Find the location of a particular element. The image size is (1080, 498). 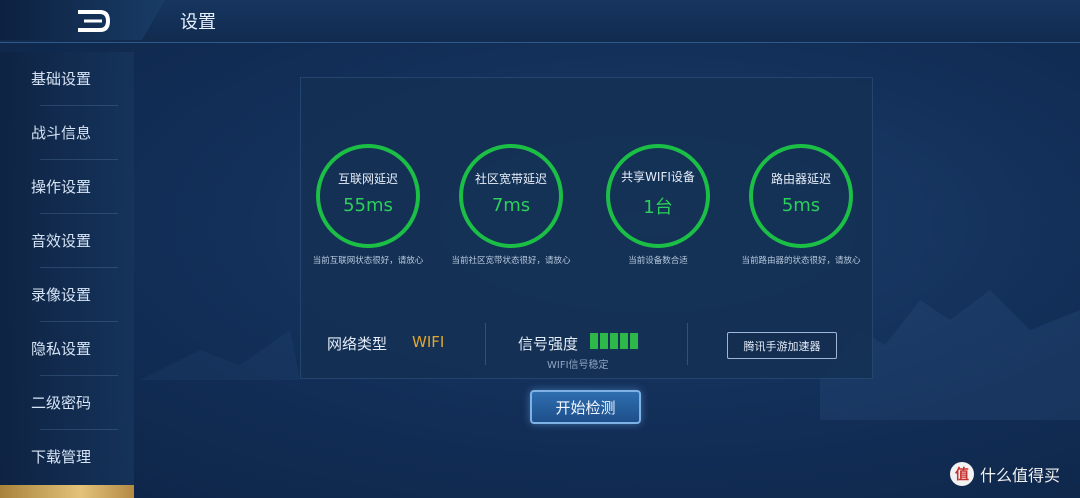

sidebar: 基础设置 战斗信息 操作设置 音效设置 录像设置 隐私设置 二级密码 下载管理 is located at coordinates (67, 275).